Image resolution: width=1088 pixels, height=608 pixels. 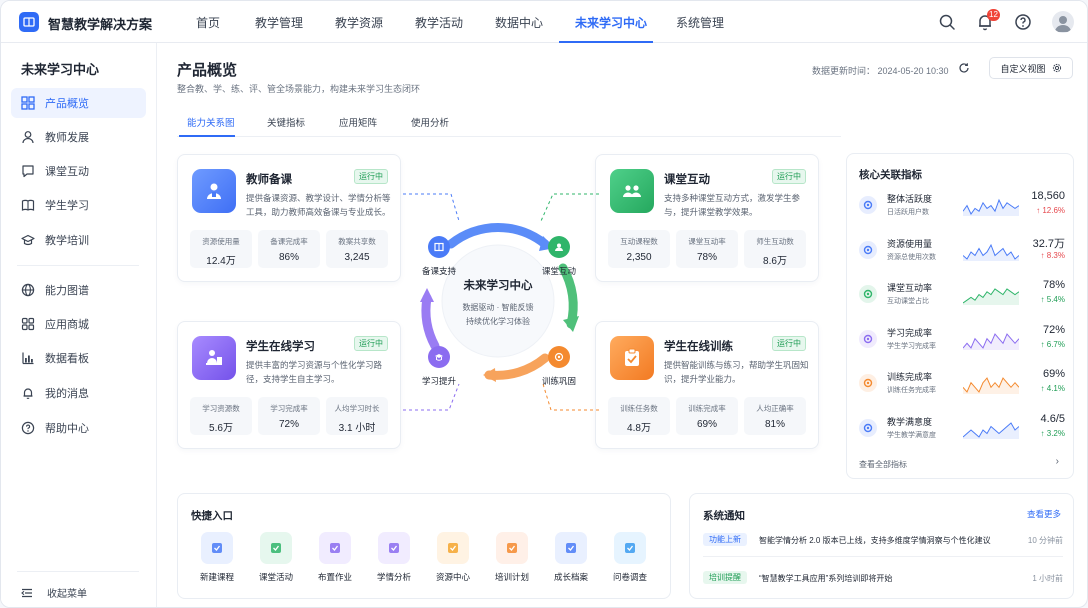 I want to click on card-description: 提供备课资源、教学设计、学情分析等工具，助力教师高效备课与专业成长。, so click(x=318, y=205).